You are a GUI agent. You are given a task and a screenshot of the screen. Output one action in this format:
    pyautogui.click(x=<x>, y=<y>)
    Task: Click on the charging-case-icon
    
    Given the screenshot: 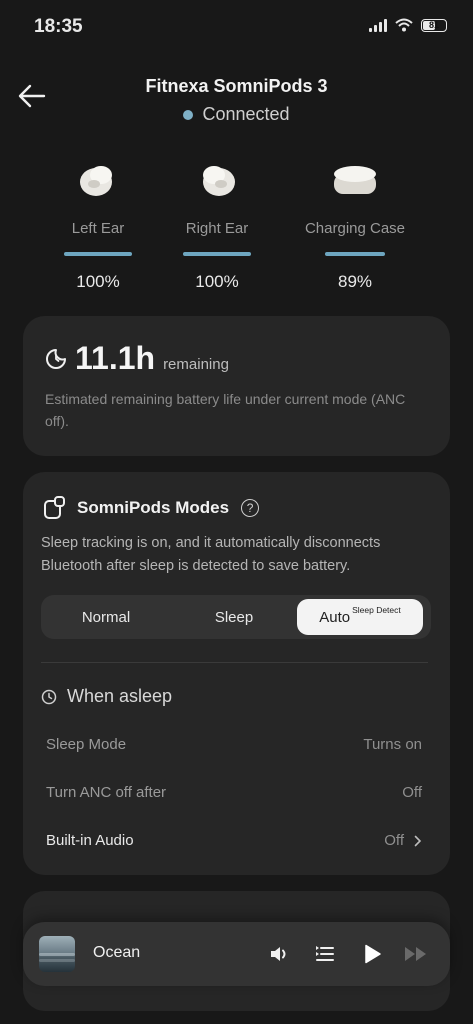 What is the action you would take?
    pyautogui.click(x=355, y=180)
    